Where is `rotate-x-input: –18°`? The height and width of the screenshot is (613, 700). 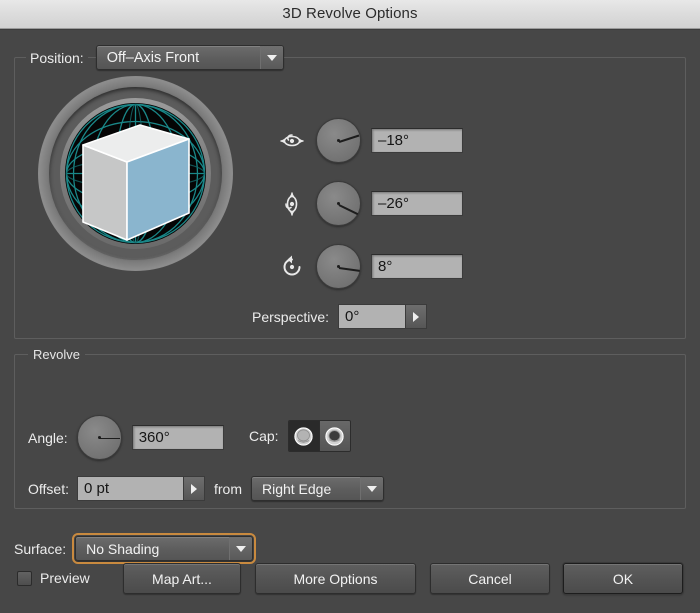
rotate-x-input: –18° is located at coordinates (417, 140).